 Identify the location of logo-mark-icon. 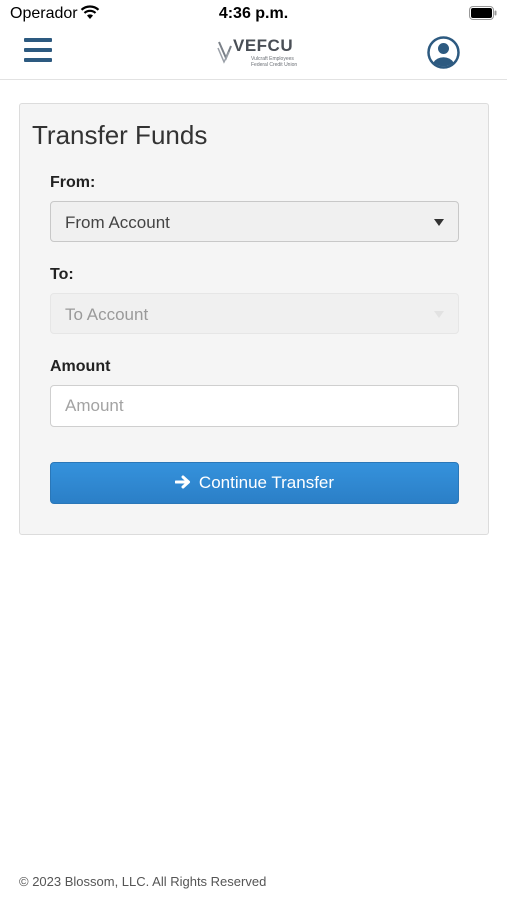
(224, 52).